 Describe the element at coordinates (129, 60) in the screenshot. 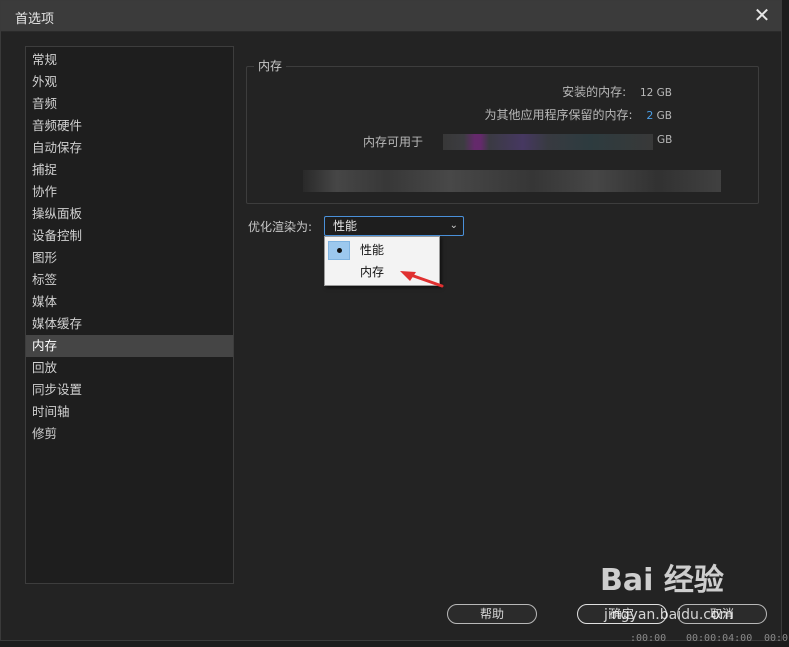

I see `sidebar-item: 常规` at that location.